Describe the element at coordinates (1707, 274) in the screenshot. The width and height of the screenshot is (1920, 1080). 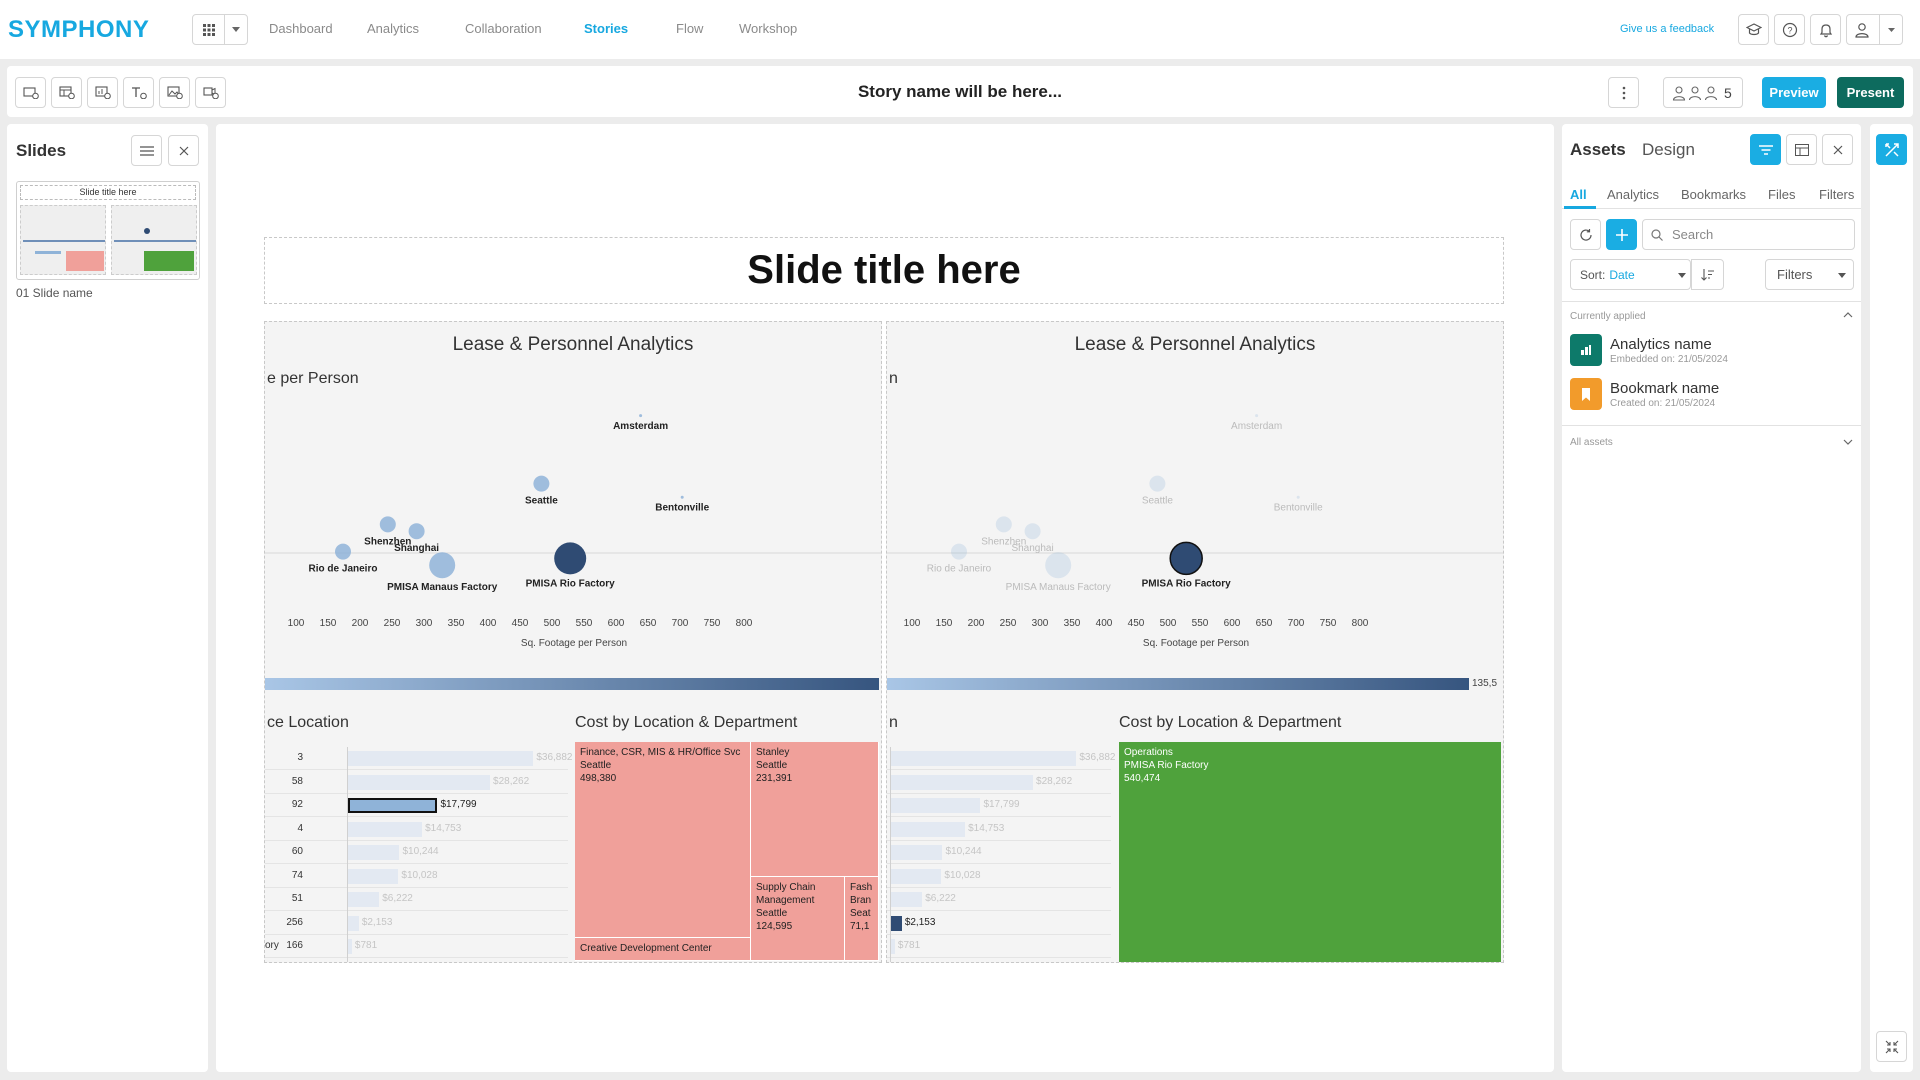
I see `sort-direction-icon` at that location.